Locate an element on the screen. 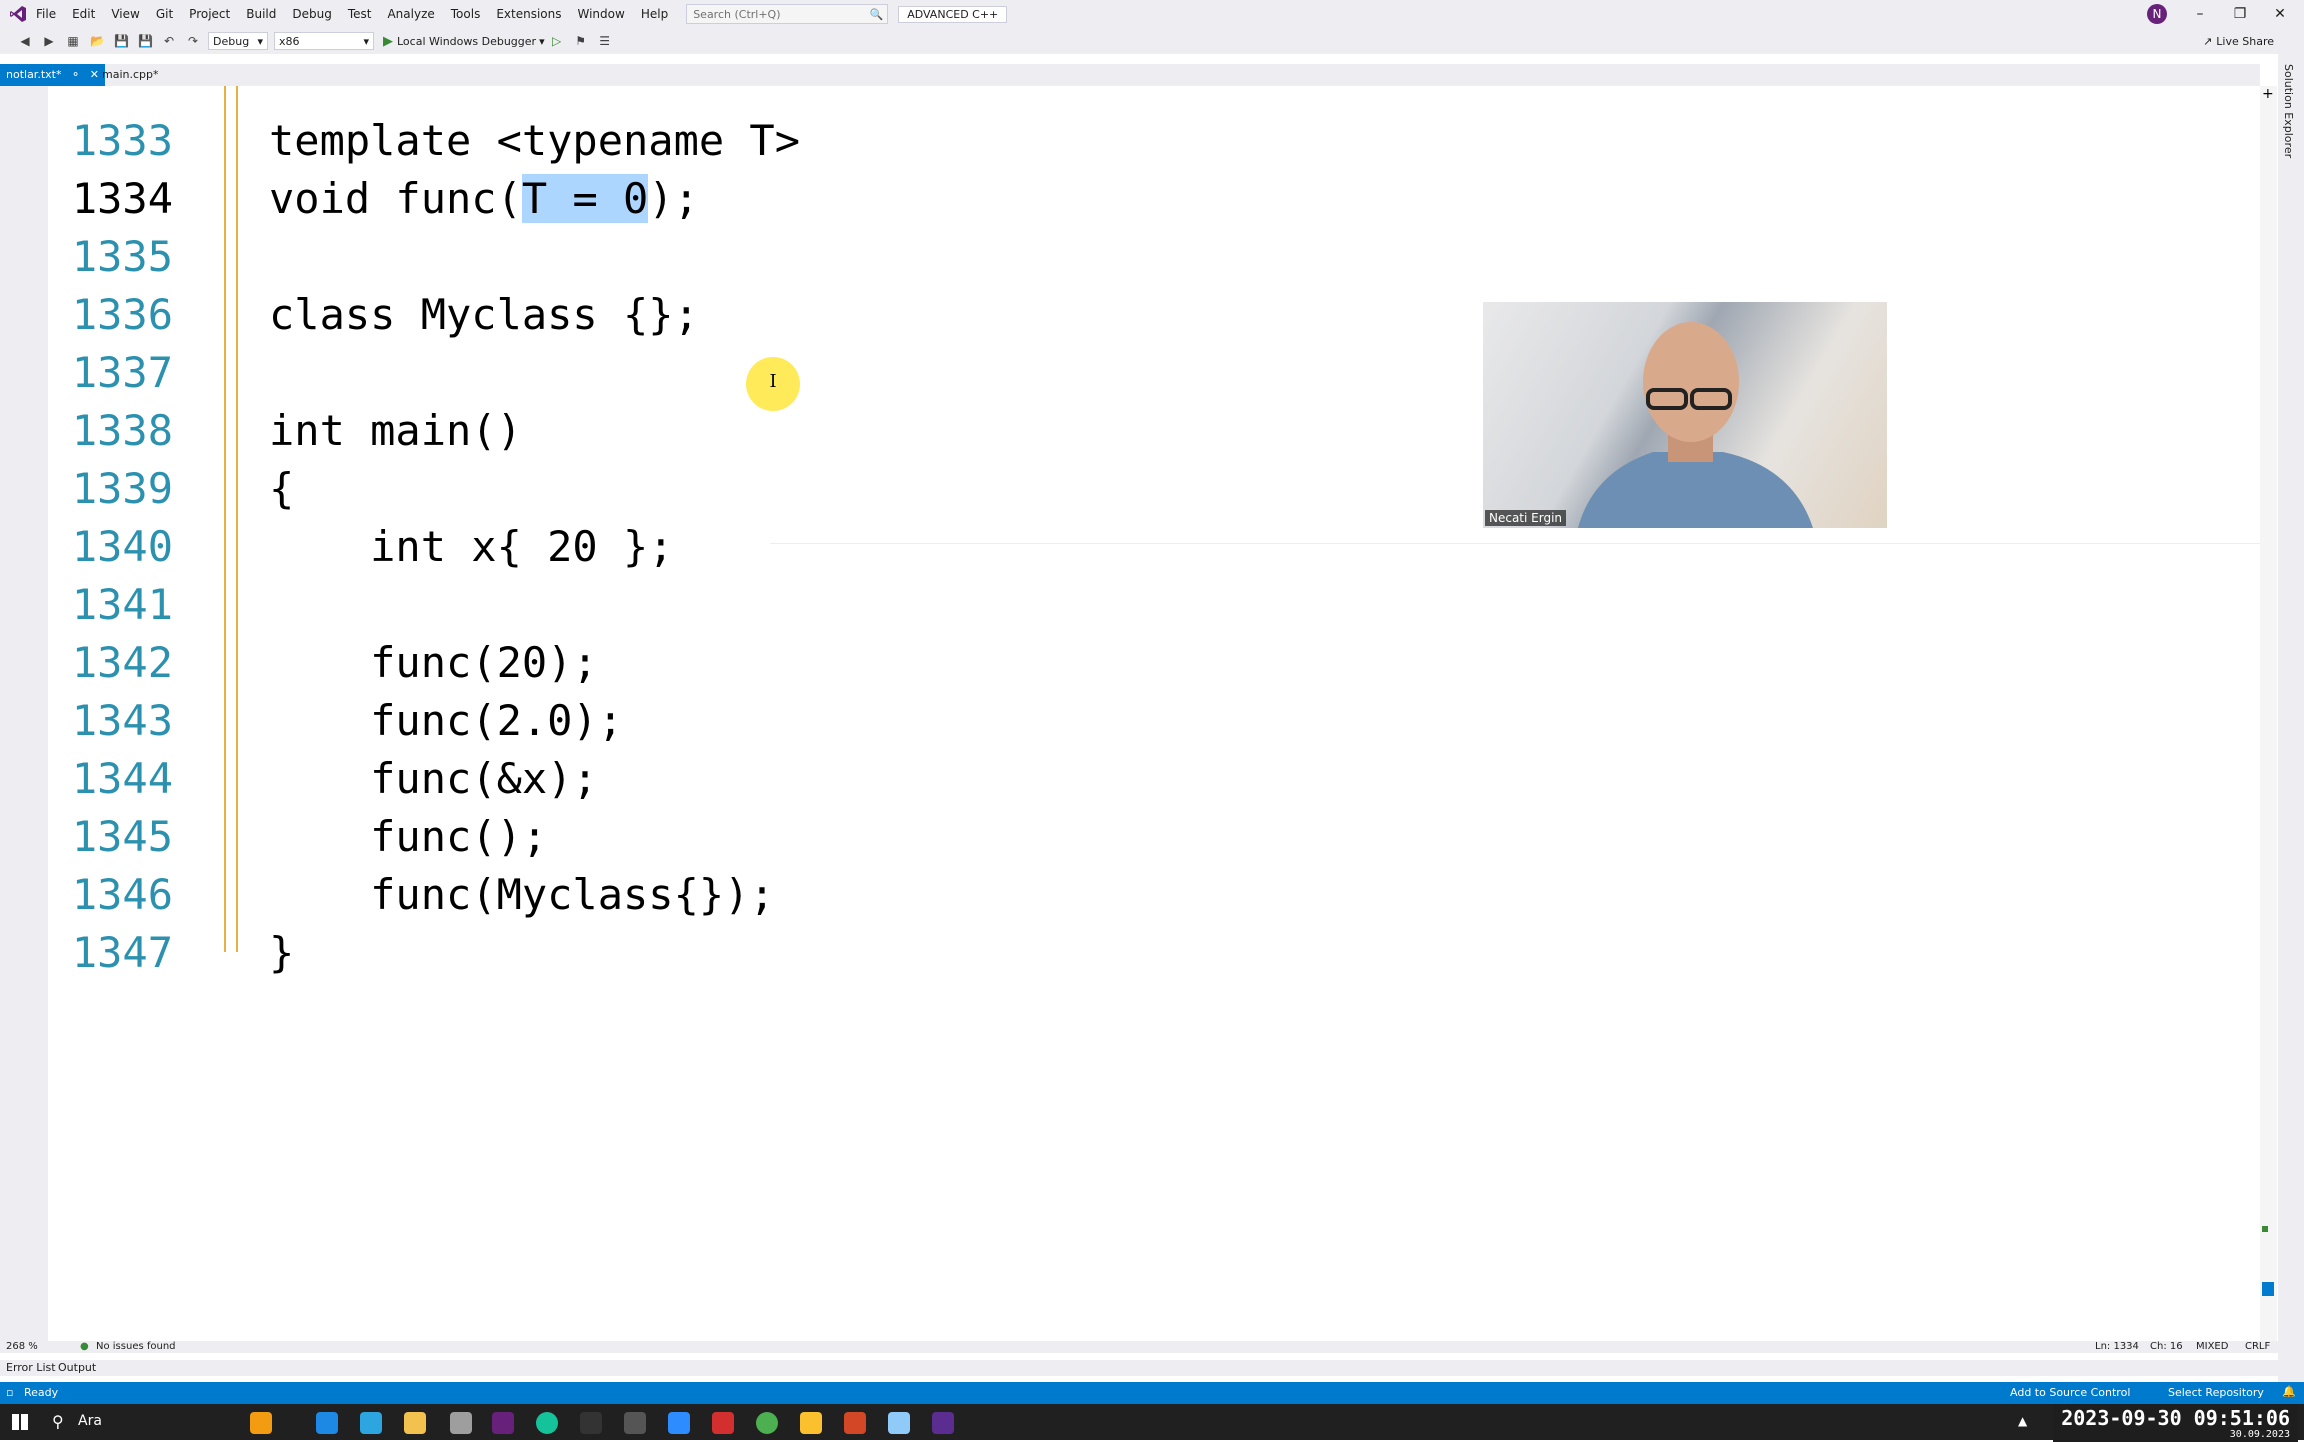  close-icon: ✕ is located at coordinates (2280, 14).